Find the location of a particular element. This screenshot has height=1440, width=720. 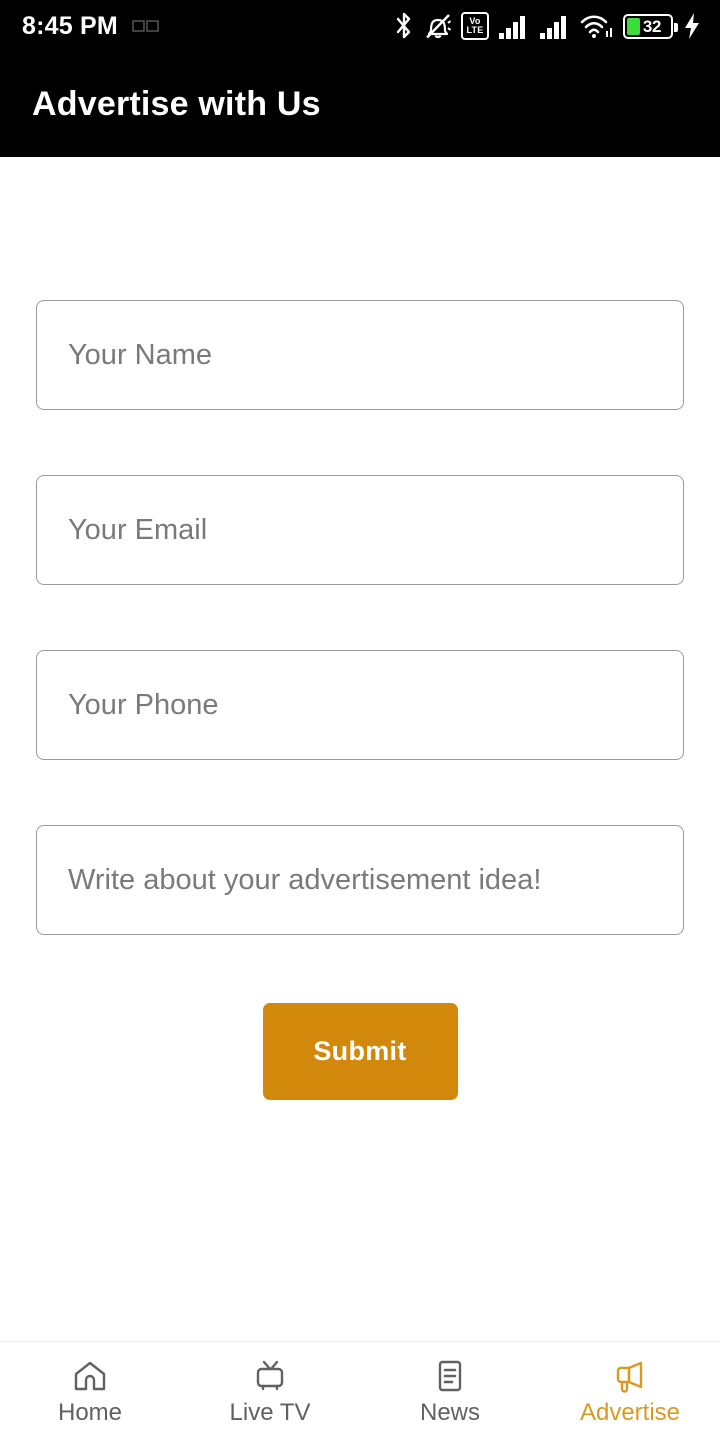

message-input: Write about your advertisement idea! is located at coordinates (360, 880).